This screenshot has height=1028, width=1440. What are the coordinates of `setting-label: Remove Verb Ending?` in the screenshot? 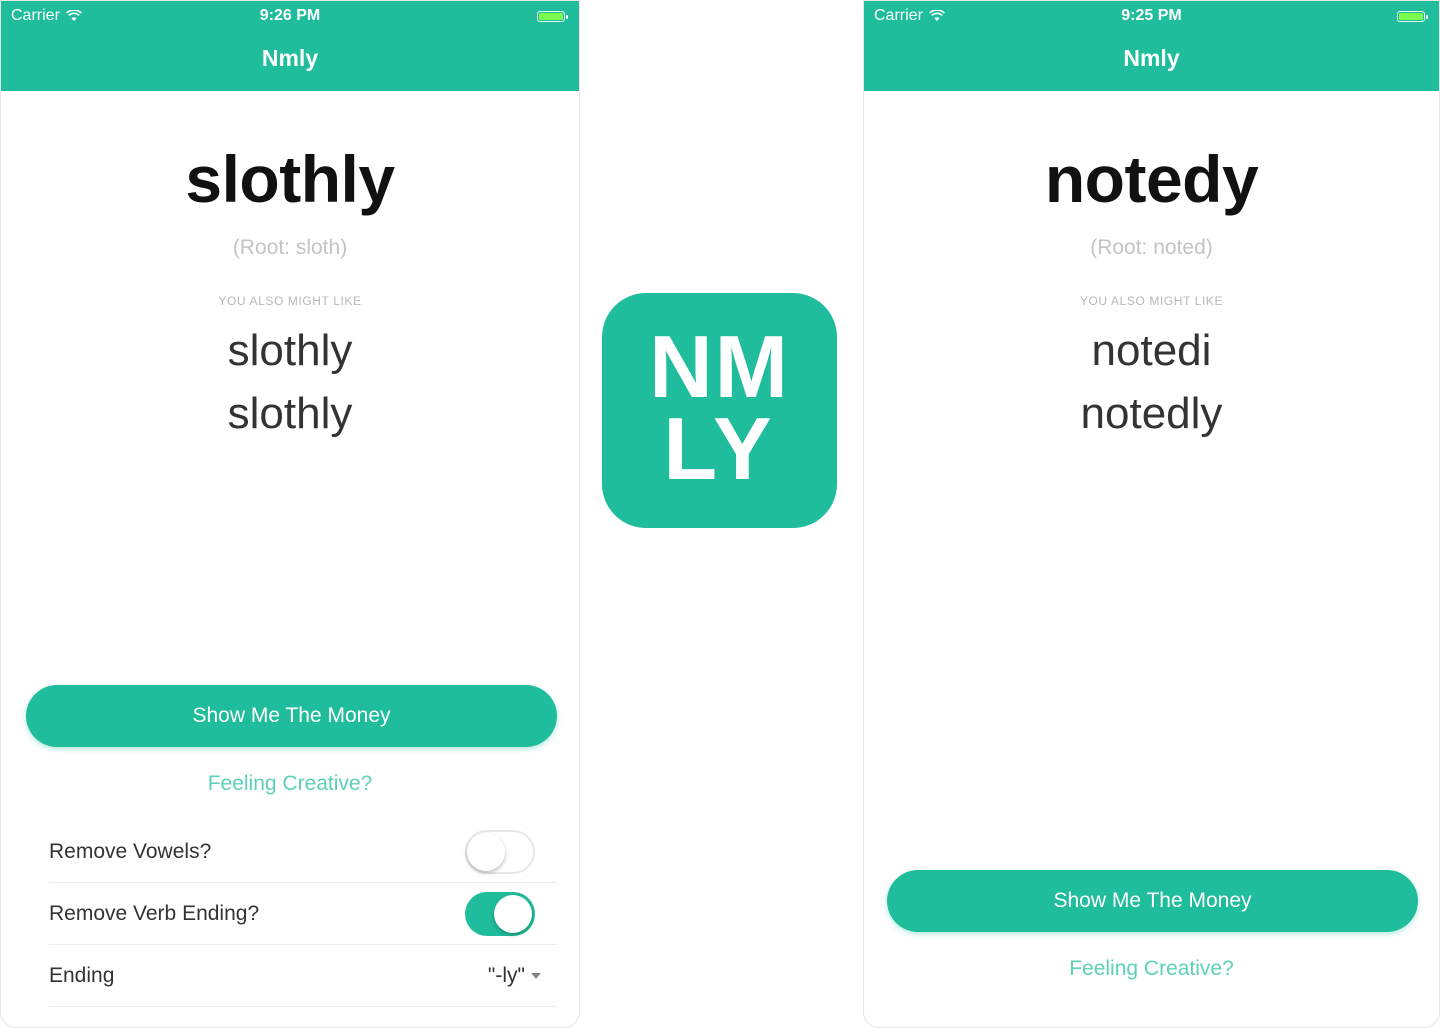 It's located at (154, 913).